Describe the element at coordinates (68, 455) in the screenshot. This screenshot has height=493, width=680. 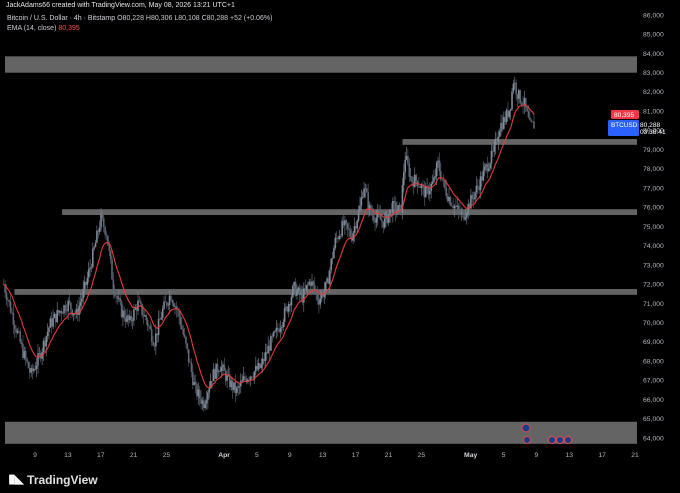
I see `x-tick-label: 13` at that location.